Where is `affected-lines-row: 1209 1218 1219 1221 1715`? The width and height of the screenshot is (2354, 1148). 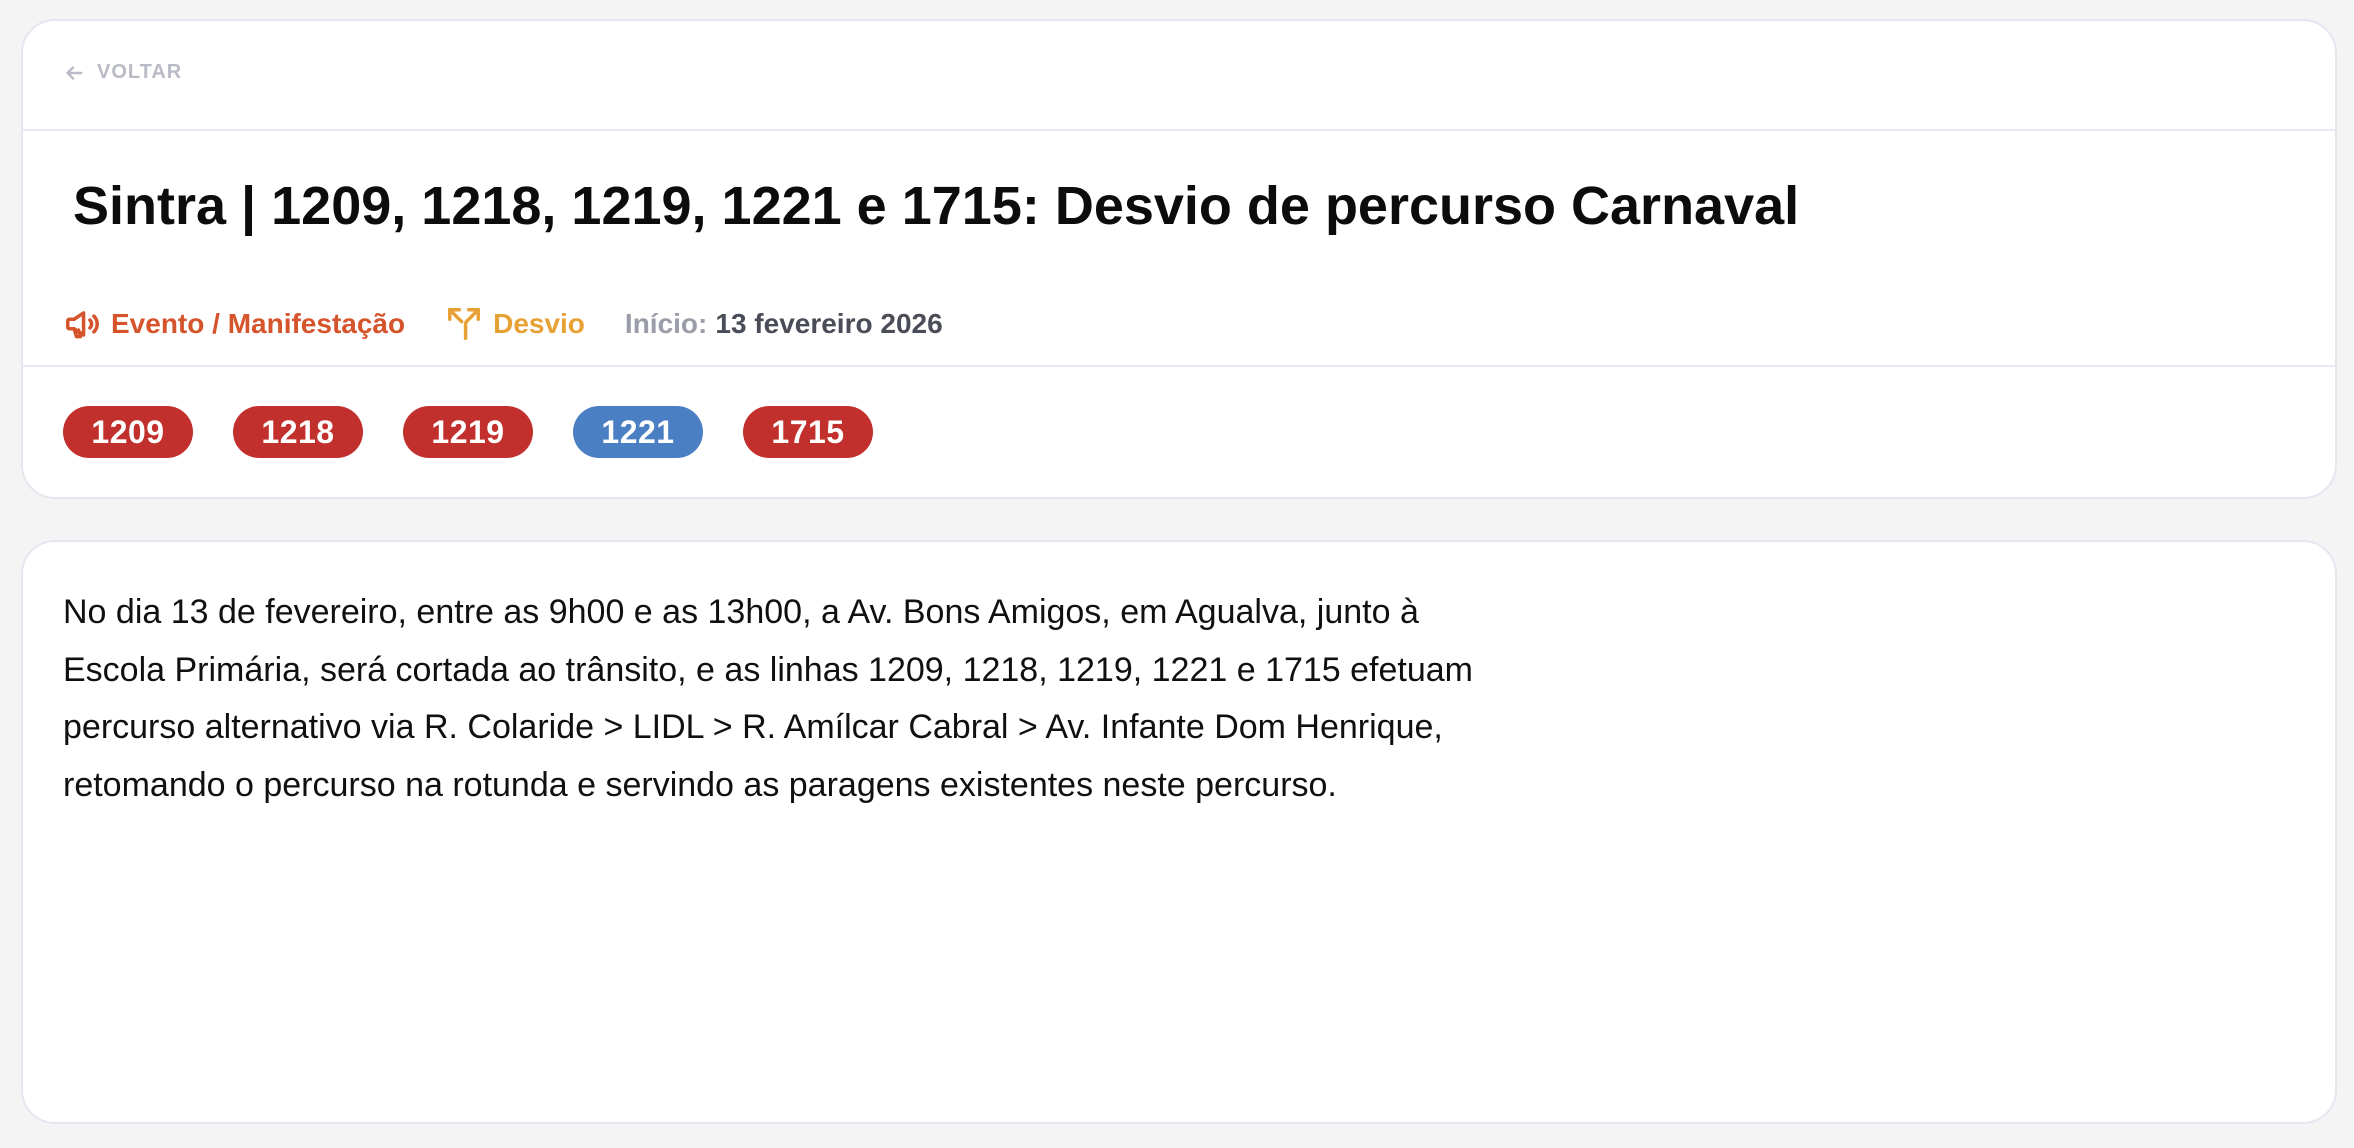 affected-lines-row: 1209 1218 1219 1221 1715 is located at coordinates (1179, 432).